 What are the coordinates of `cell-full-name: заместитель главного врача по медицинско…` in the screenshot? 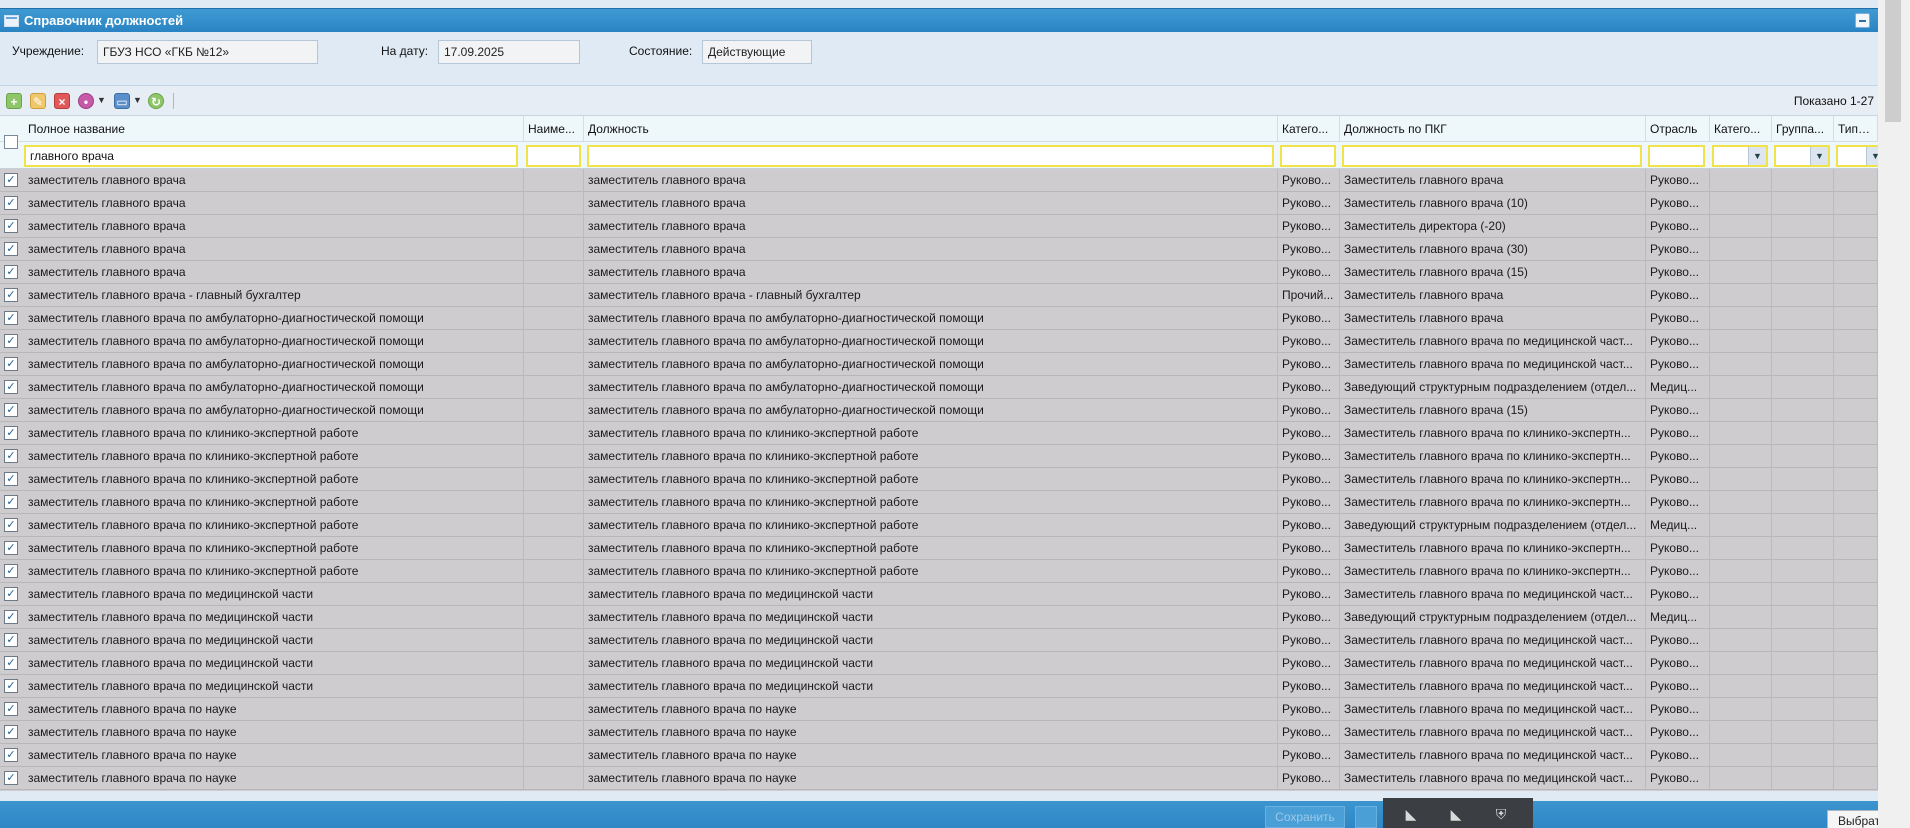 It's located at (274, 594).